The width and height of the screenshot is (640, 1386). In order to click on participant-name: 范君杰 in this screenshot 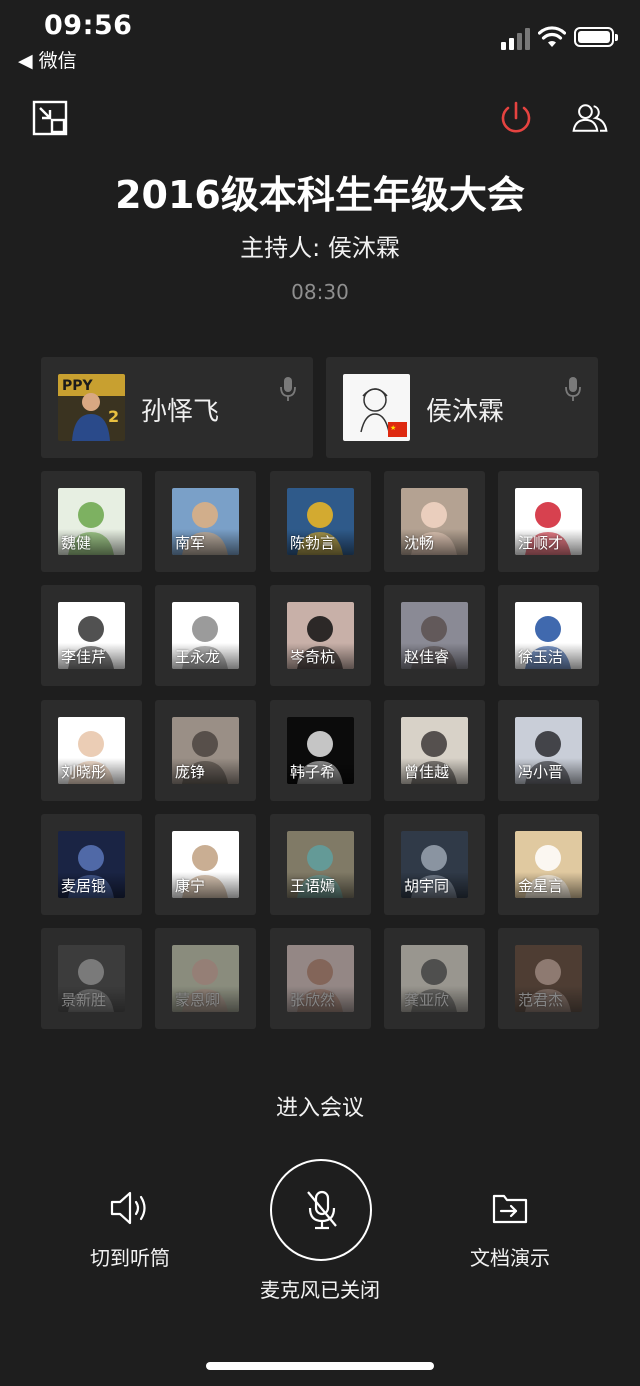, I will do `click(541, 1000)`.